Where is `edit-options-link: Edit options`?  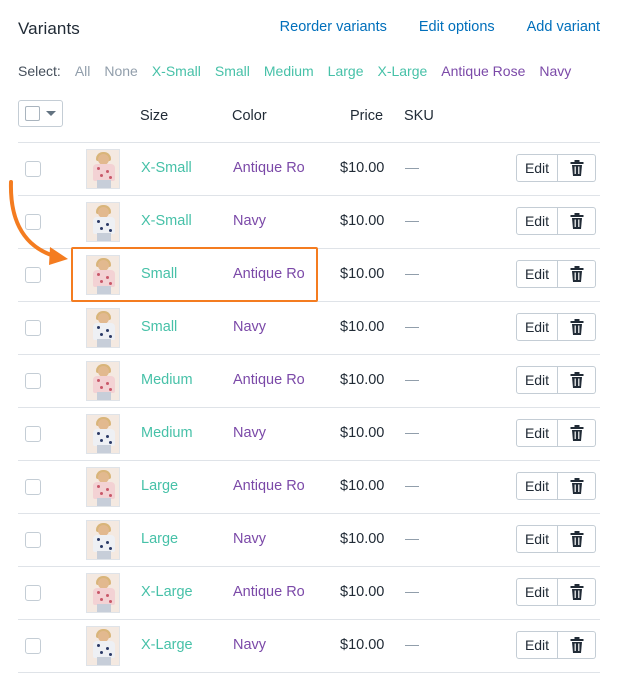 edit-options-link: Edit options is located at coordinates (457, 27).